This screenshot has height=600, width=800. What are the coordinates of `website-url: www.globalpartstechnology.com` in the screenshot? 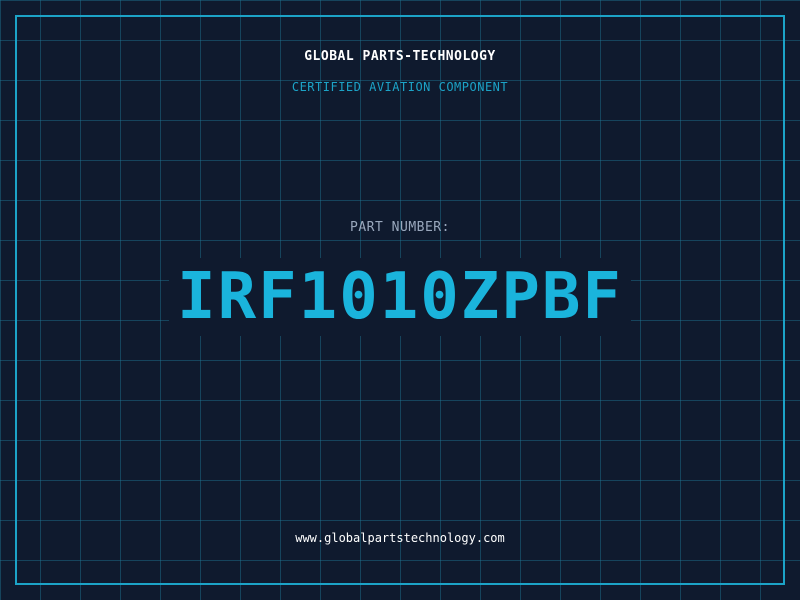 It's located at (400, 538).